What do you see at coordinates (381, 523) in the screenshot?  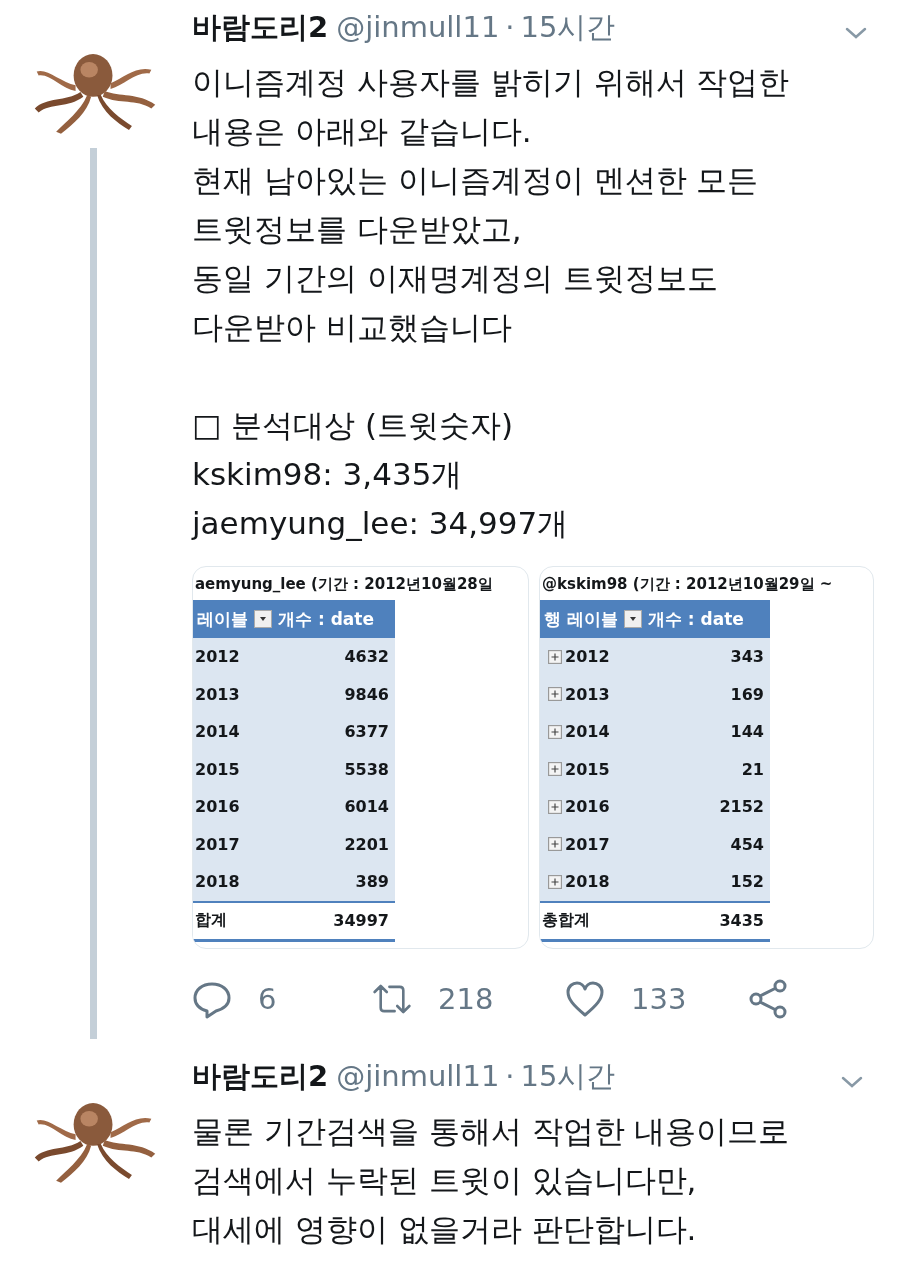 I see `tweet-text: jaemyung_lee: 34,997개` at bounding box center [381, 523].